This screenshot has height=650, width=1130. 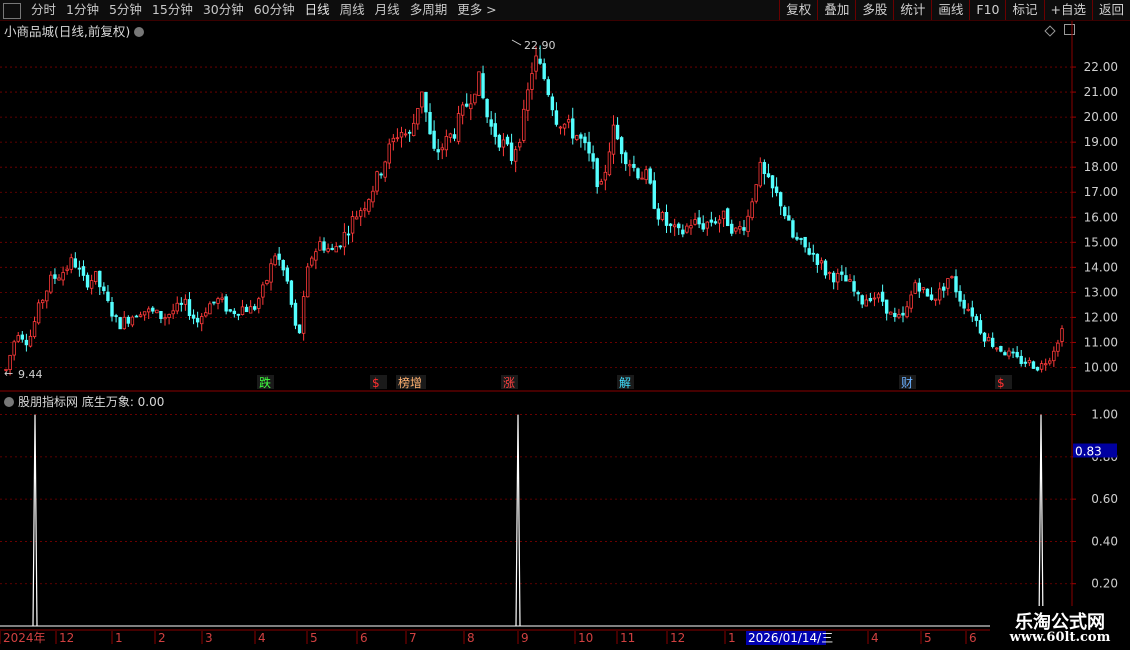 What do you see at coordinates (1060, 637) in the screenshot?
I see `watermark-line2: www.60lt.com` at bounding box center [1060, 637].